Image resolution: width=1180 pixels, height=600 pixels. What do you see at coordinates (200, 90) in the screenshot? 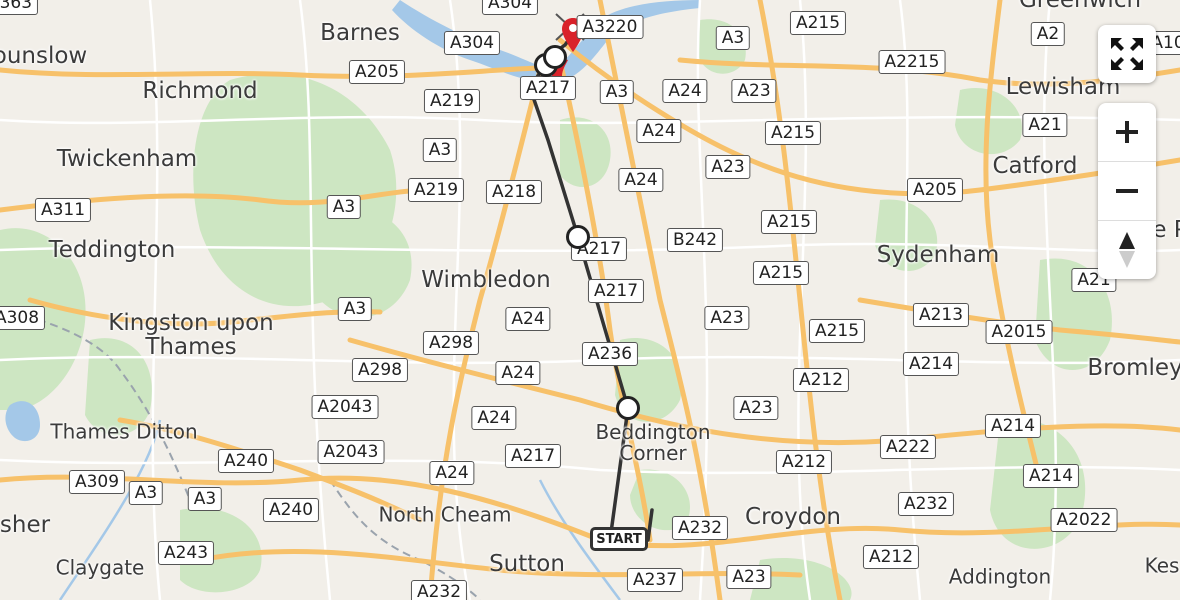
I see `place-label: Richmond` at bounding box center [200, 90].